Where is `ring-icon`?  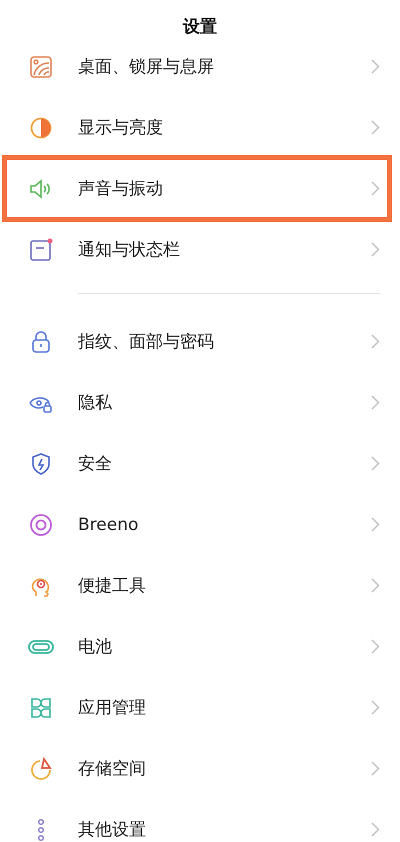
ring-icon is located at coordinates (41, 525).